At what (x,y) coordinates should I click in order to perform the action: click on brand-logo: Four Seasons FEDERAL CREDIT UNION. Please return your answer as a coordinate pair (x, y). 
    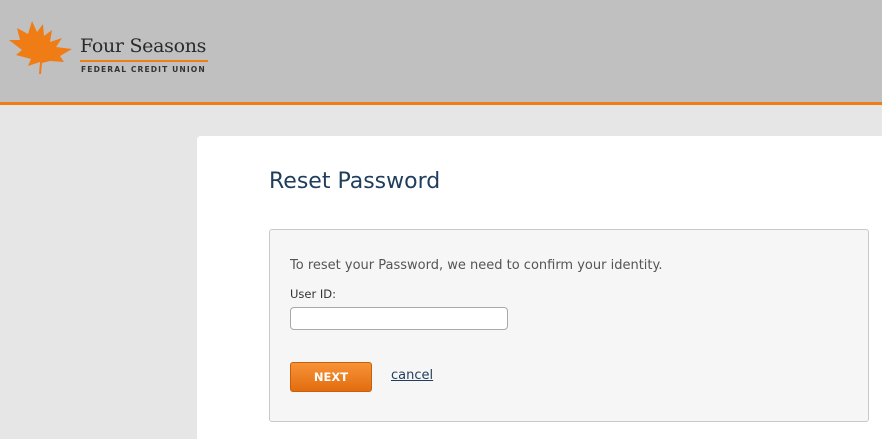
    Looking at the image, I should click on (111, 48).